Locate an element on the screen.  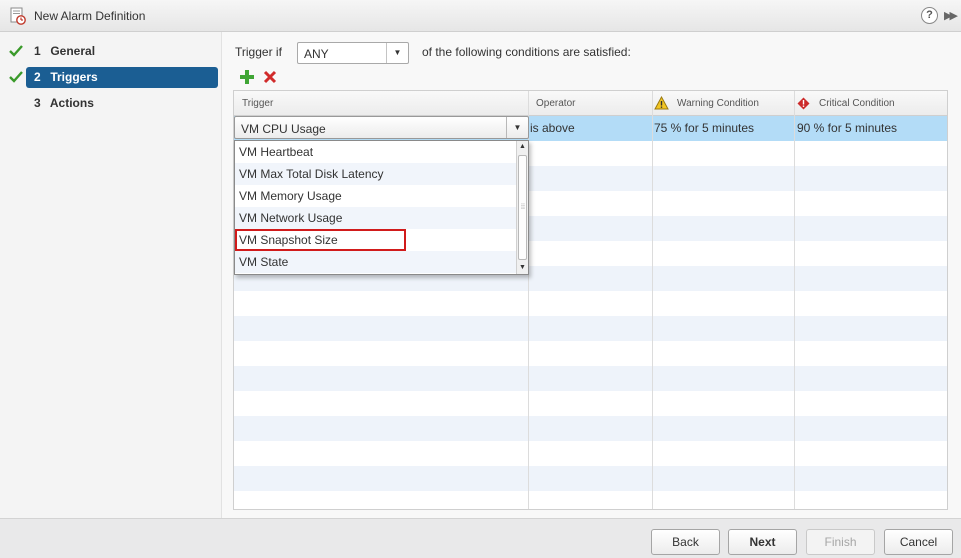
step-label: Actions is located at coordinates (71, 103).